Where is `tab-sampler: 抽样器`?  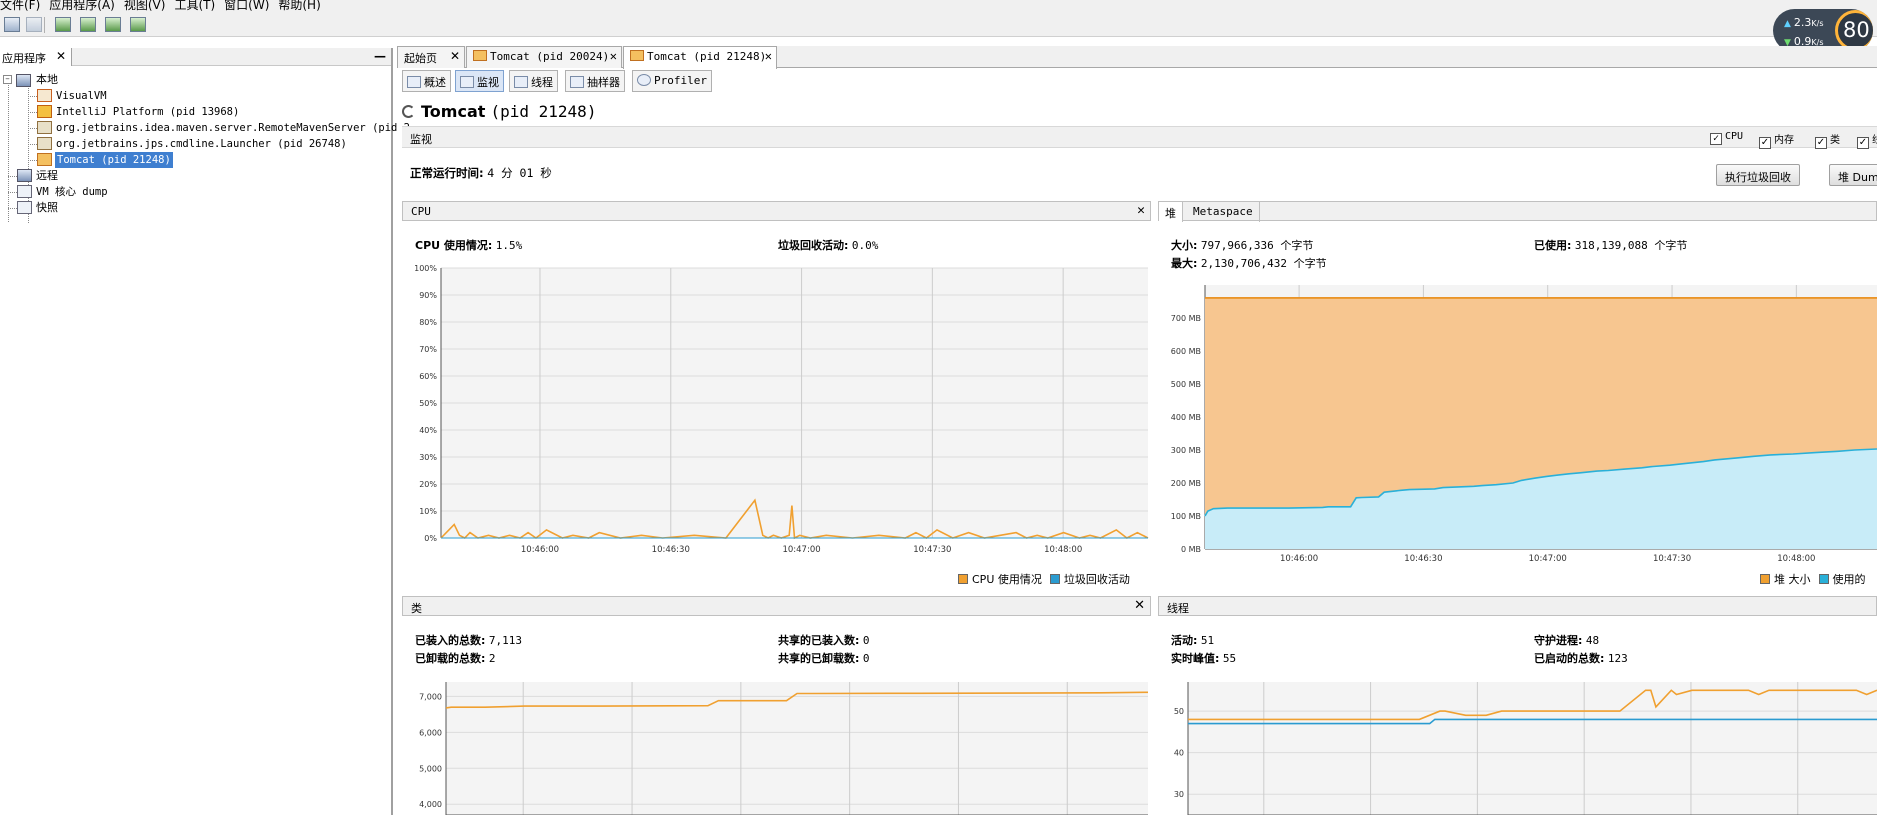 tab-sampler: 抽样器 is located at coordinates (595, 81).